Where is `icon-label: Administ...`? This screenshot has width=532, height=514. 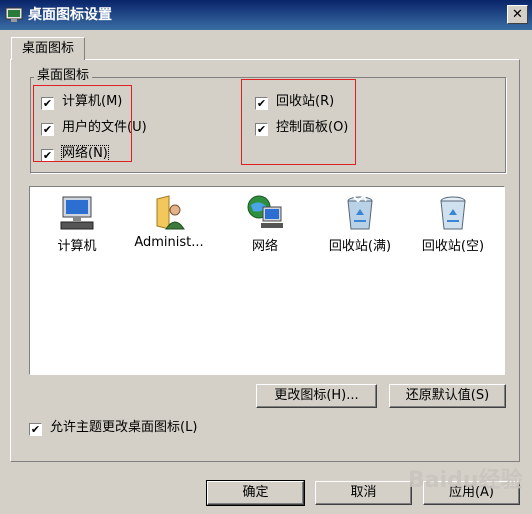 icon-label: Administ... is located at coordinates (169, 242).